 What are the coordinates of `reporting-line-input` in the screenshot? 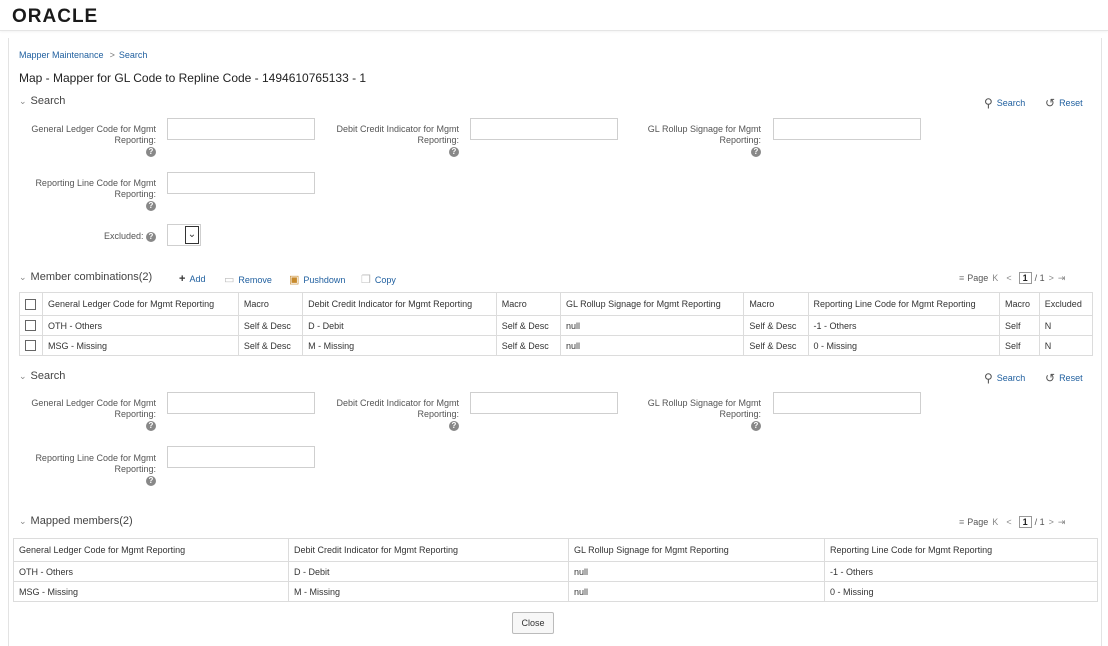 It's located at (241, 183).